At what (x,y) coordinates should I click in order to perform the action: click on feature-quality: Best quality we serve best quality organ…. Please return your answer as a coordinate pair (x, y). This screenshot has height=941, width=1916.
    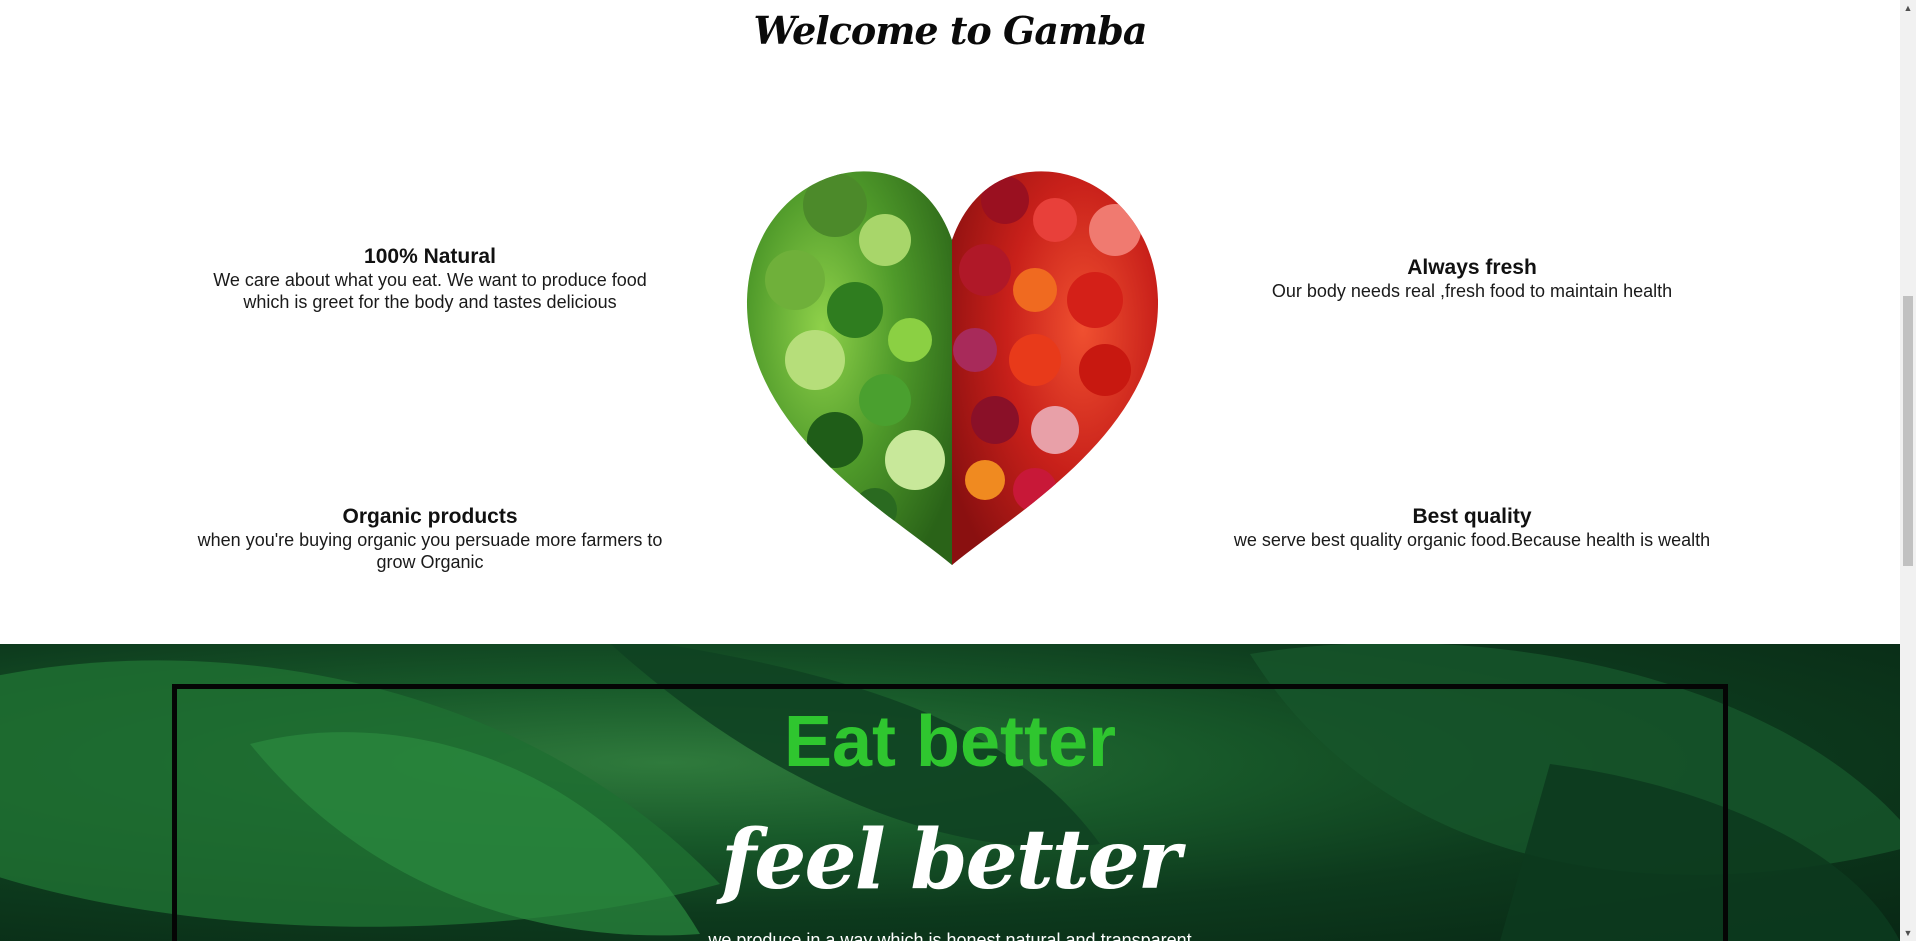
    Looking at the image, I should click on (1472, 528).